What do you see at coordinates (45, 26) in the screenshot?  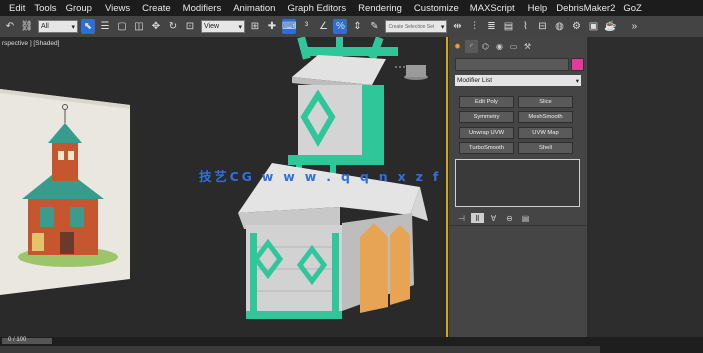 I see `selection-filter-value: All` at bounding box center [45, 26].